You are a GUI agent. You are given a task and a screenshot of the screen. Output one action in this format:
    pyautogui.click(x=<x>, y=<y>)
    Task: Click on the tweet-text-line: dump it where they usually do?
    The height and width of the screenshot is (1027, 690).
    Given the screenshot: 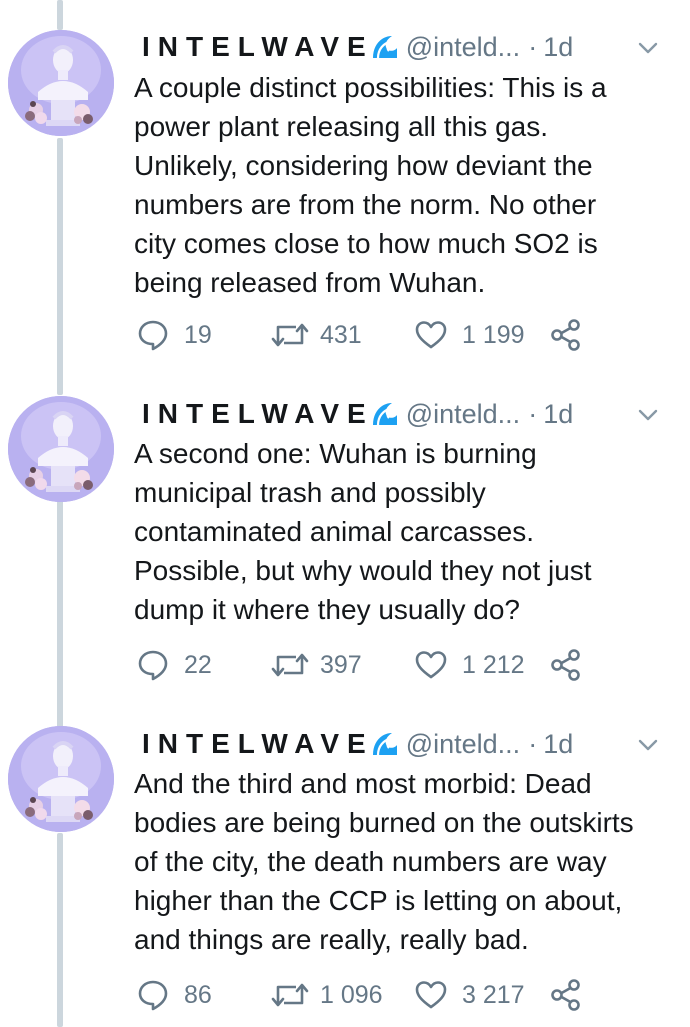 What is the action you would take?
    pyautogui.click(x=327, y=609)
    